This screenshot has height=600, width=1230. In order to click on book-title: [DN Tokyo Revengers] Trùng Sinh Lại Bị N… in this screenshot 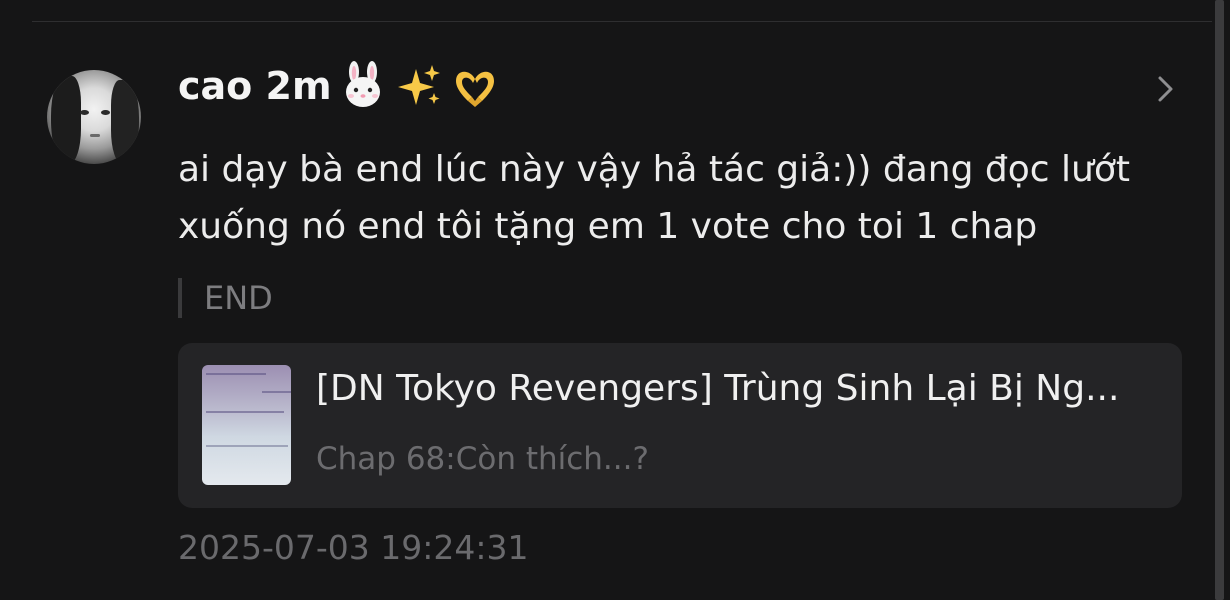, I will do `click(718, 388)`.